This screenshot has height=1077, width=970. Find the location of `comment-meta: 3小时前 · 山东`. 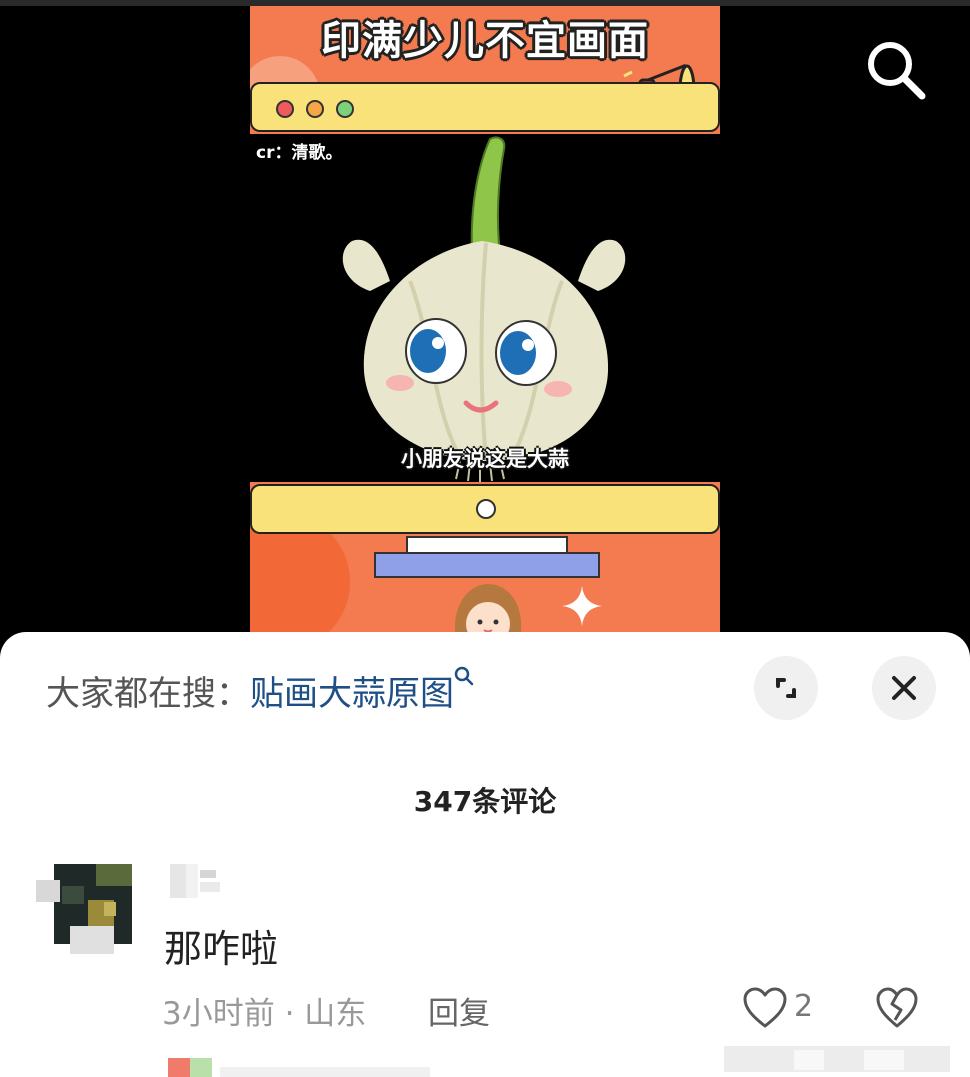

comment-meta: 3小时前 · 山东 is located at coordinates (264, 1014).